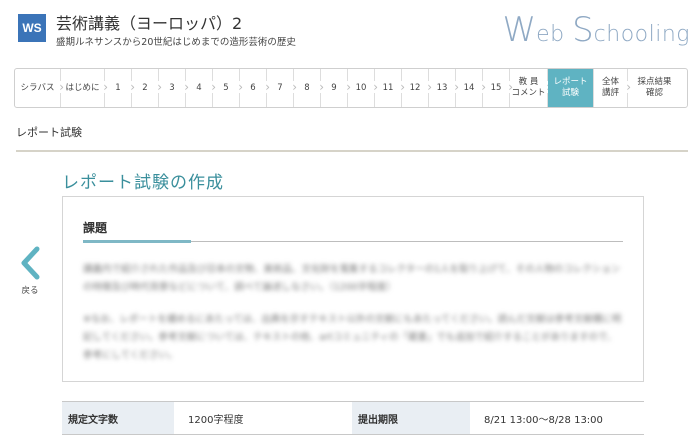 This screenshot has height=447, width=700. Describe the element at coordinates (417, 88) in the screenshot. I see `nav-lesson-12: 12` at that location.